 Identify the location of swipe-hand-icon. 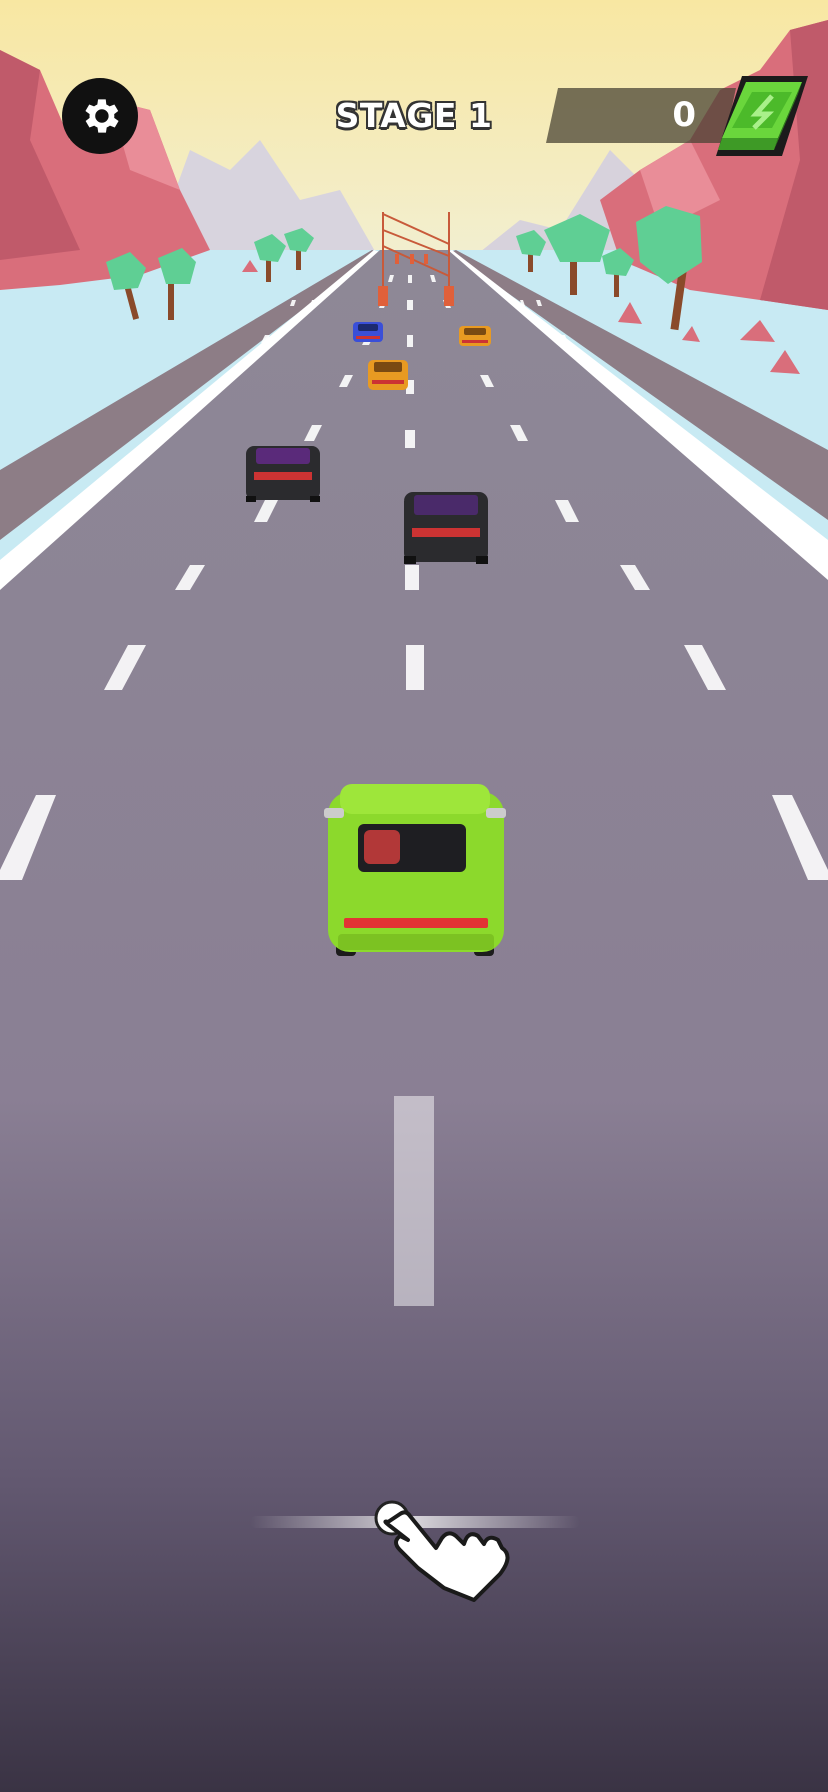
(442, 1551).